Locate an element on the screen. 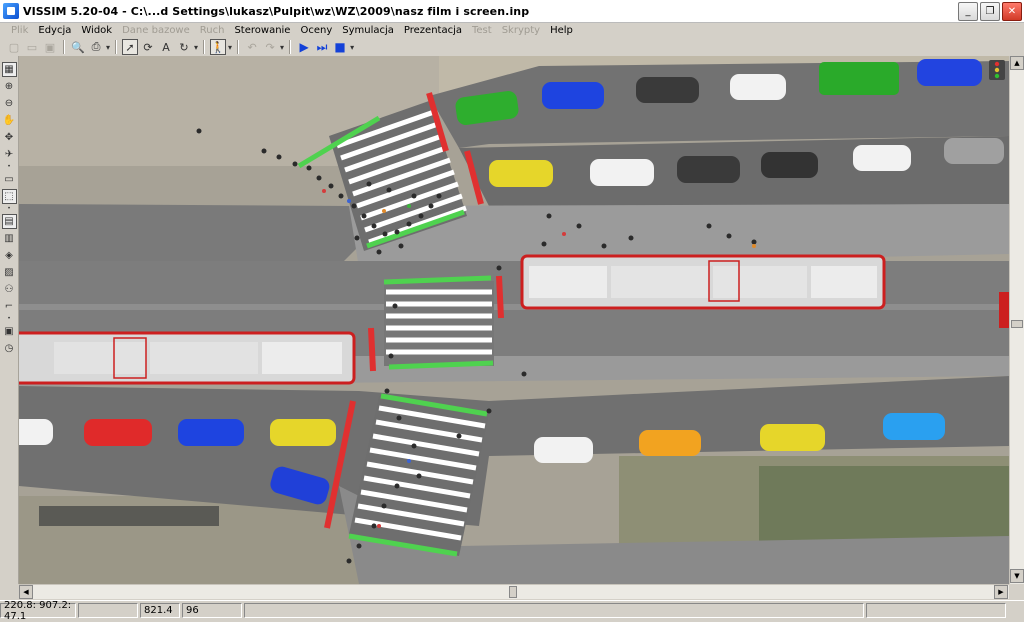  left-toolbar: ▦ ⊕ ⊖ ✋ ✥ ✈ • ▭ ⬚ • ▤ ▥ ◈ ▨ ⚇ ⌐ • ▣ ◷ is located at coordinates (9, 320).